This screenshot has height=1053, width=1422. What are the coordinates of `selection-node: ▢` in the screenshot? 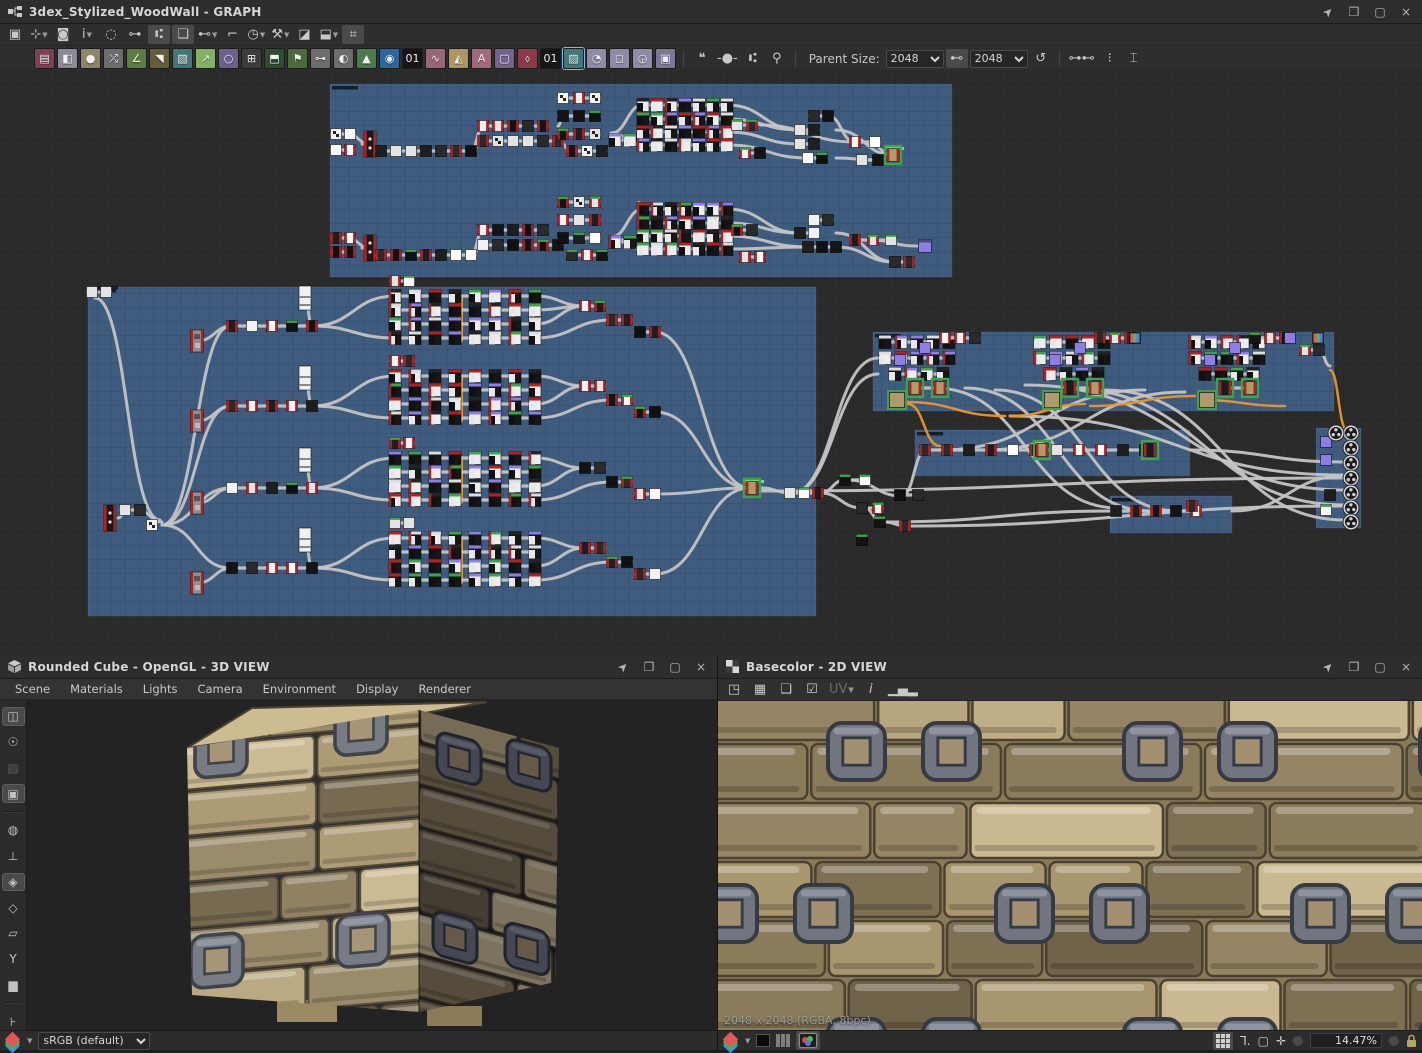 It's located at (504, 58).